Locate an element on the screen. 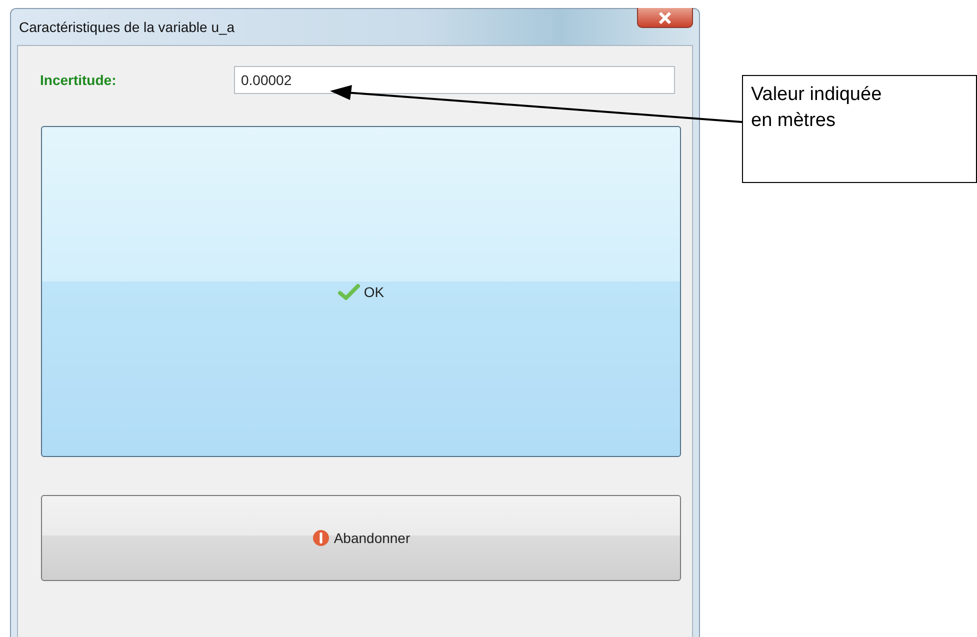 The height and width of the screenshot is (637, 977). warning-icon is located at coordinates (321, 538).